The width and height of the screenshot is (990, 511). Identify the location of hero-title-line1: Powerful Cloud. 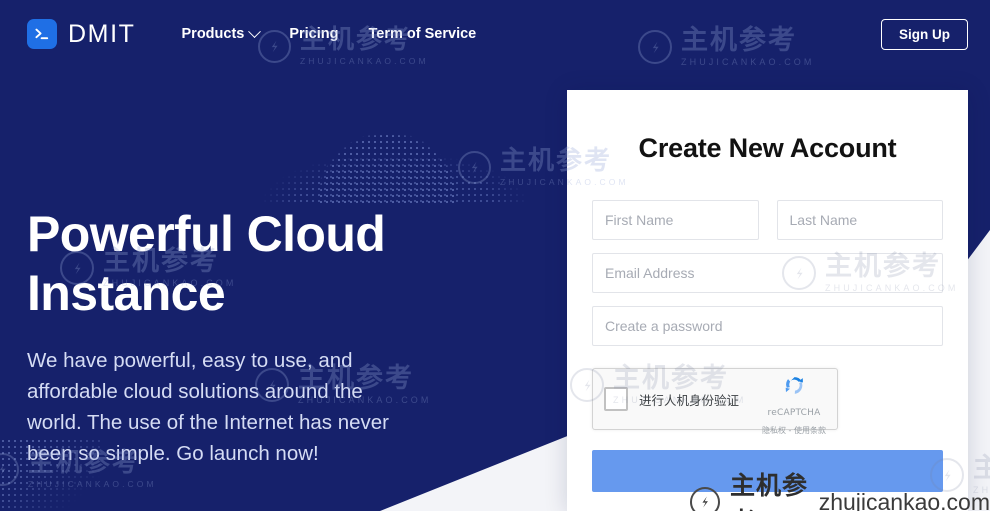
(206, 234).